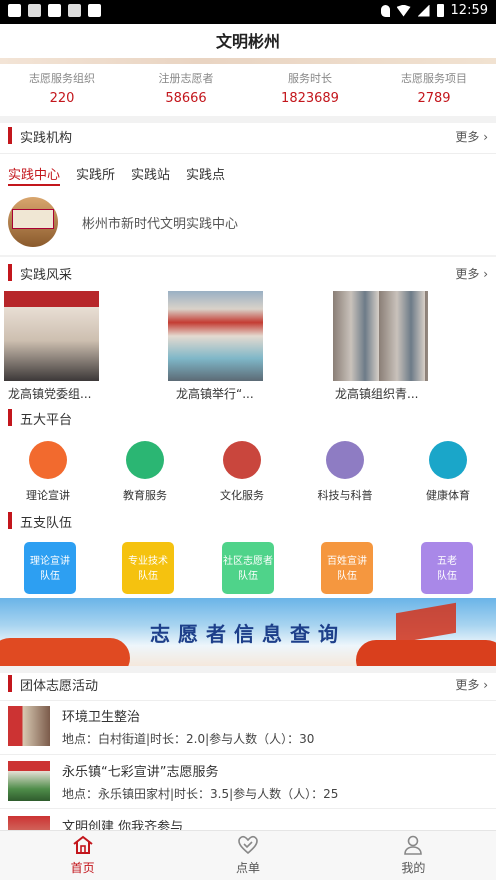 This screenshot has height=880, width=496. Describe the element at coordinates (59, 686) in the screenshot. I see `section-title: 团体志愿活动` at that location.